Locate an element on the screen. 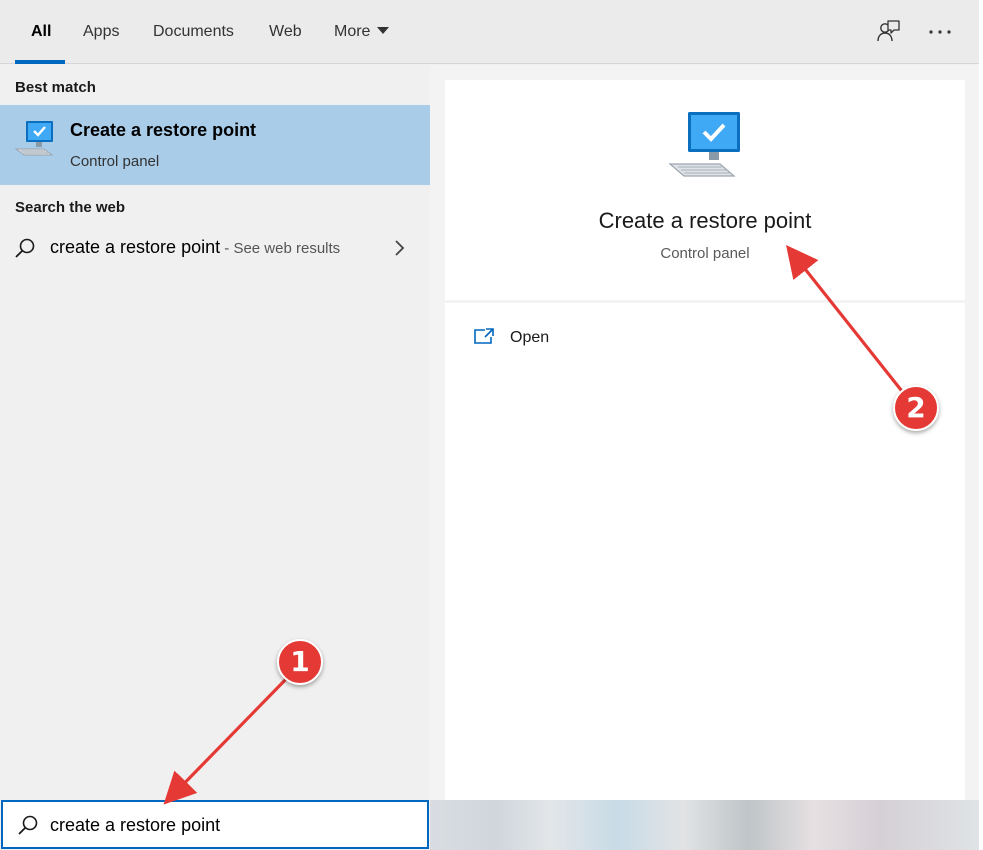 This screenshot has width=983, height=850. more-options-icon is located at coordinates (940, 32).